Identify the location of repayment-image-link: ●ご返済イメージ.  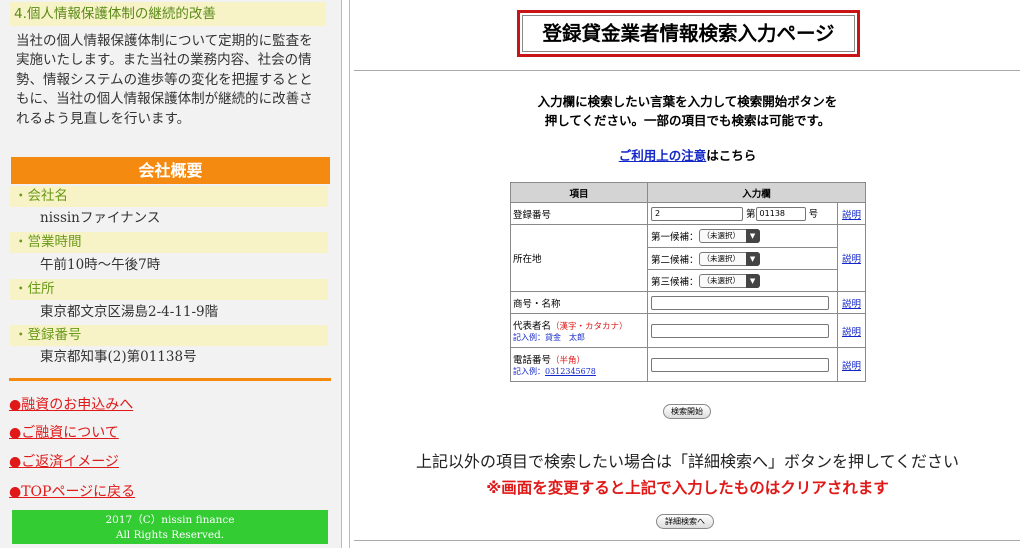
(64, 461).